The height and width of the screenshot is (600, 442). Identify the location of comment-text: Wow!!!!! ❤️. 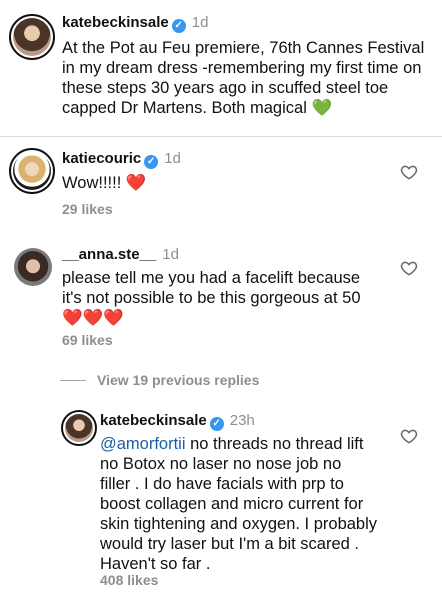
(104, 183).